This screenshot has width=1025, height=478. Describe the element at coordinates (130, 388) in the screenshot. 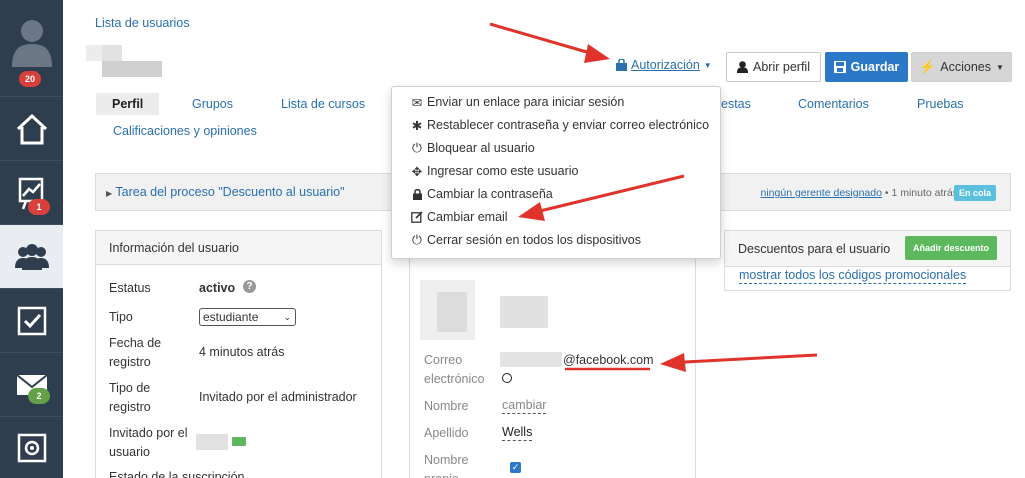

I see `reg-type-label: Tipo de` at that location.